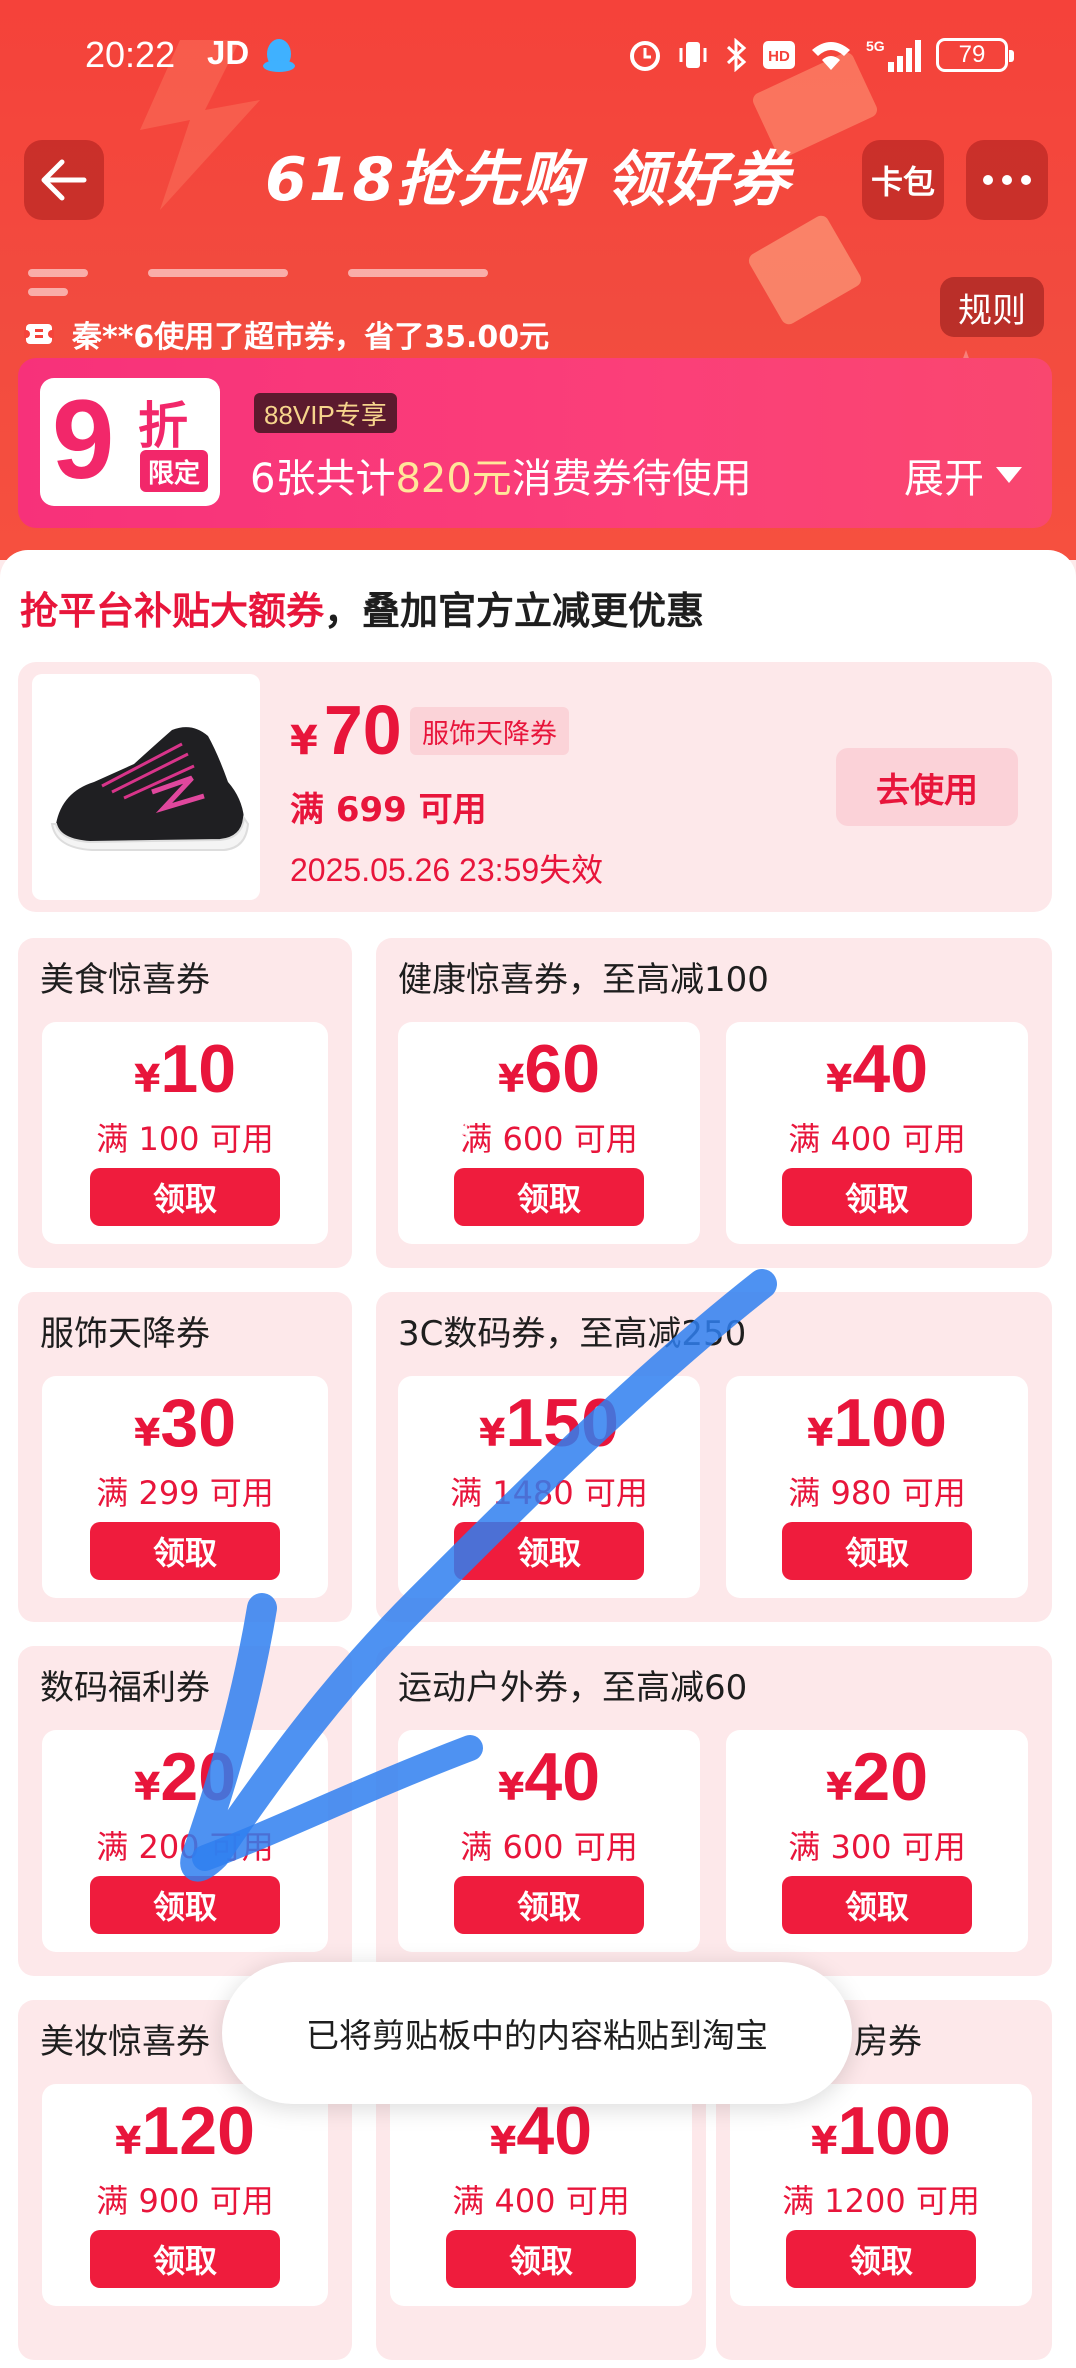 The image size is (1076, 2368). Describe the element at coordinates (992, 307) in the screenshot. I see `rules-button: 规则` at that location.